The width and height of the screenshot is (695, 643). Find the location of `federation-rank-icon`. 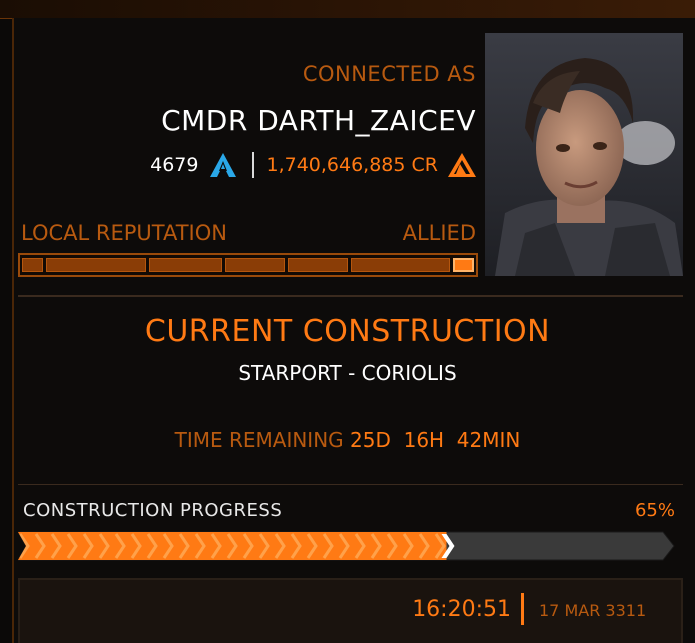

federation-rank-icon is located at coordinates (223, 165).